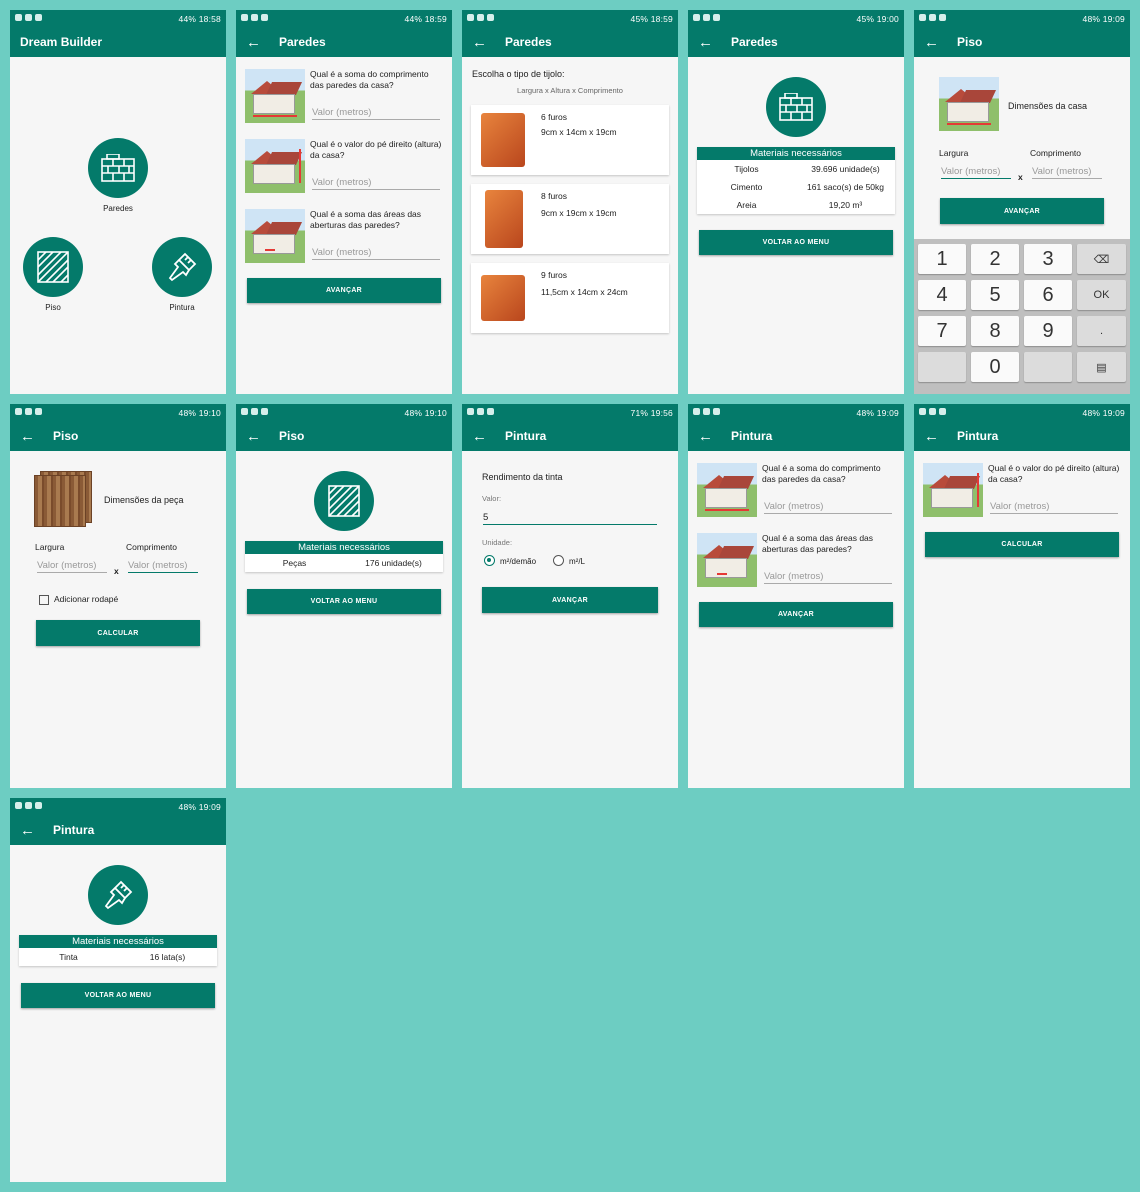  Describe the element at coordinates (118, 895) in the screenshot. I see `paint-brush-icon` at that location.